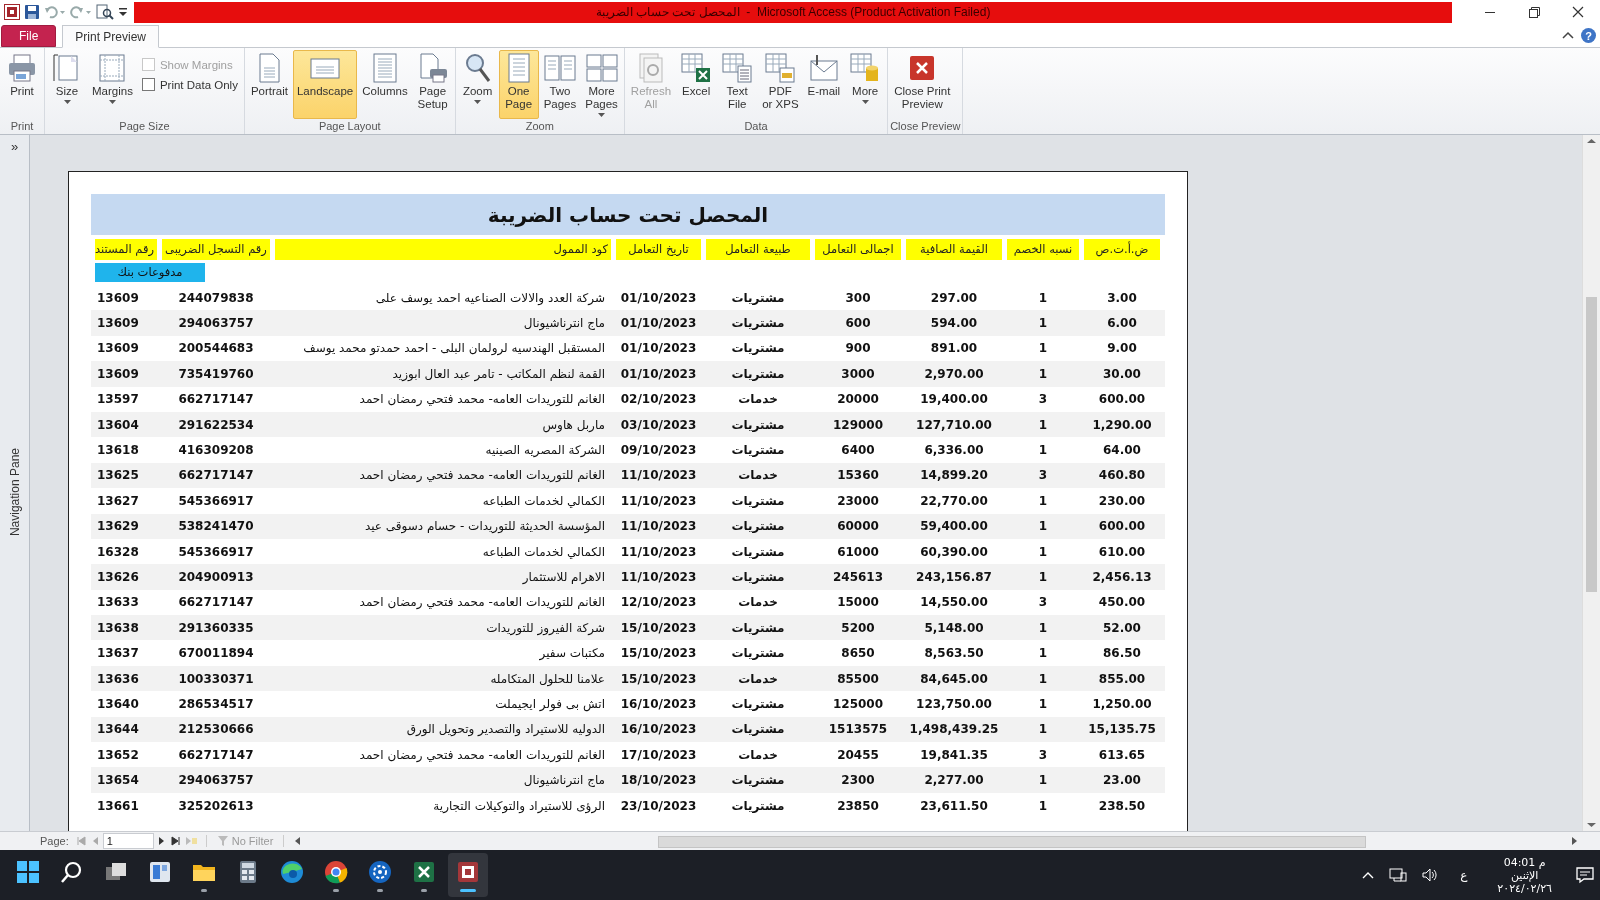 The height and width of the screenshot is (900, 1600). Describe the element at coordinates (1430, 875) in the screenshot. I see `volume-icon` at that location.